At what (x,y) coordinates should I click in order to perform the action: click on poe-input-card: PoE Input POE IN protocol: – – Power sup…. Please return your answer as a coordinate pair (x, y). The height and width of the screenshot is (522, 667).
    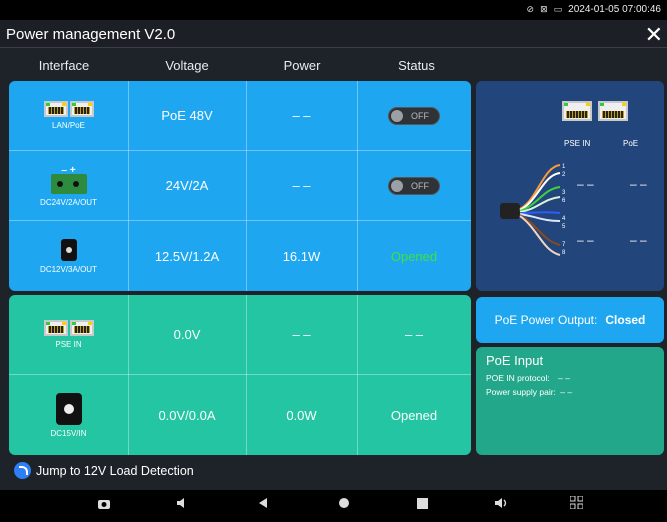
    Looking at the image, I should click on (570, 401).